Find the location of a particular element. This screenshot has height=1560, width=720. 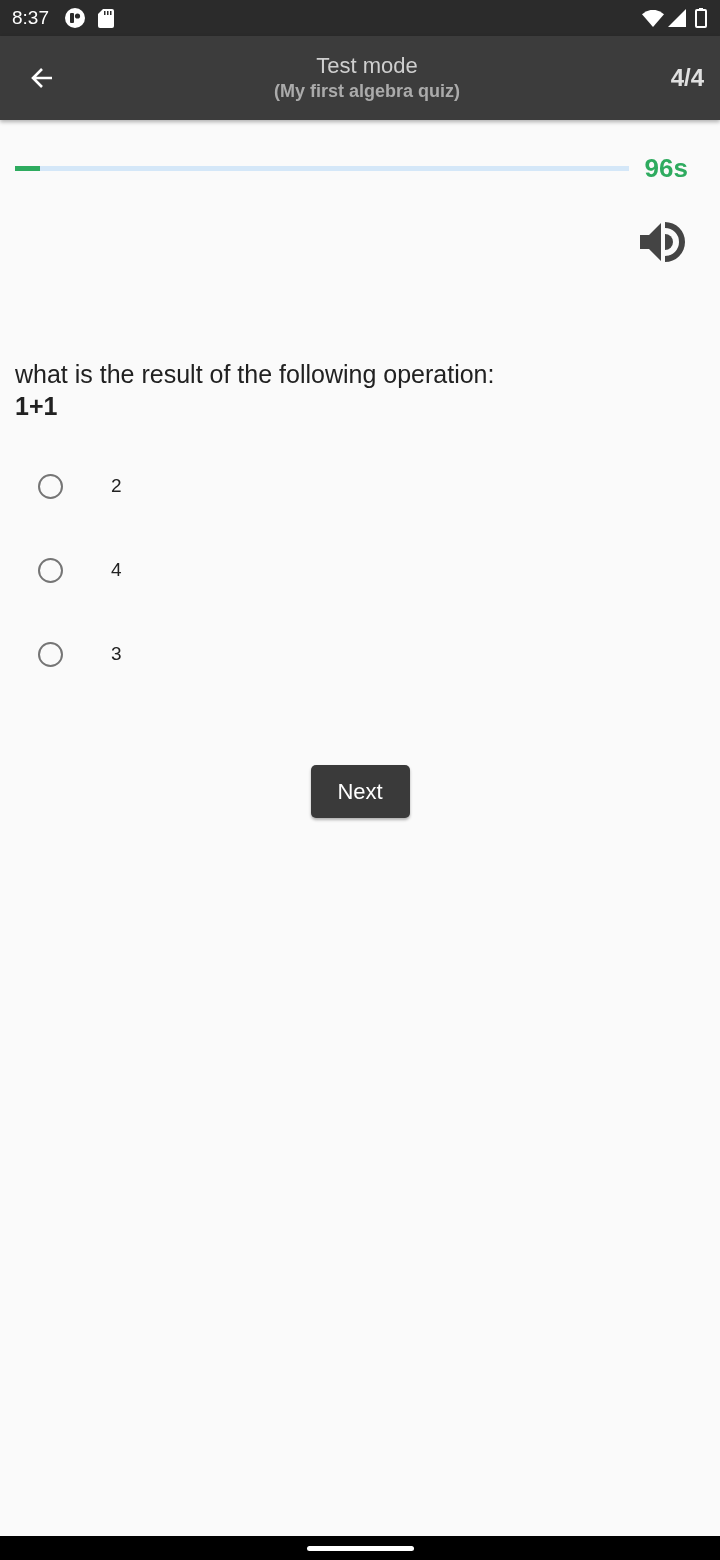

timer-seconds: 96s is located at coordinates (666, 168).